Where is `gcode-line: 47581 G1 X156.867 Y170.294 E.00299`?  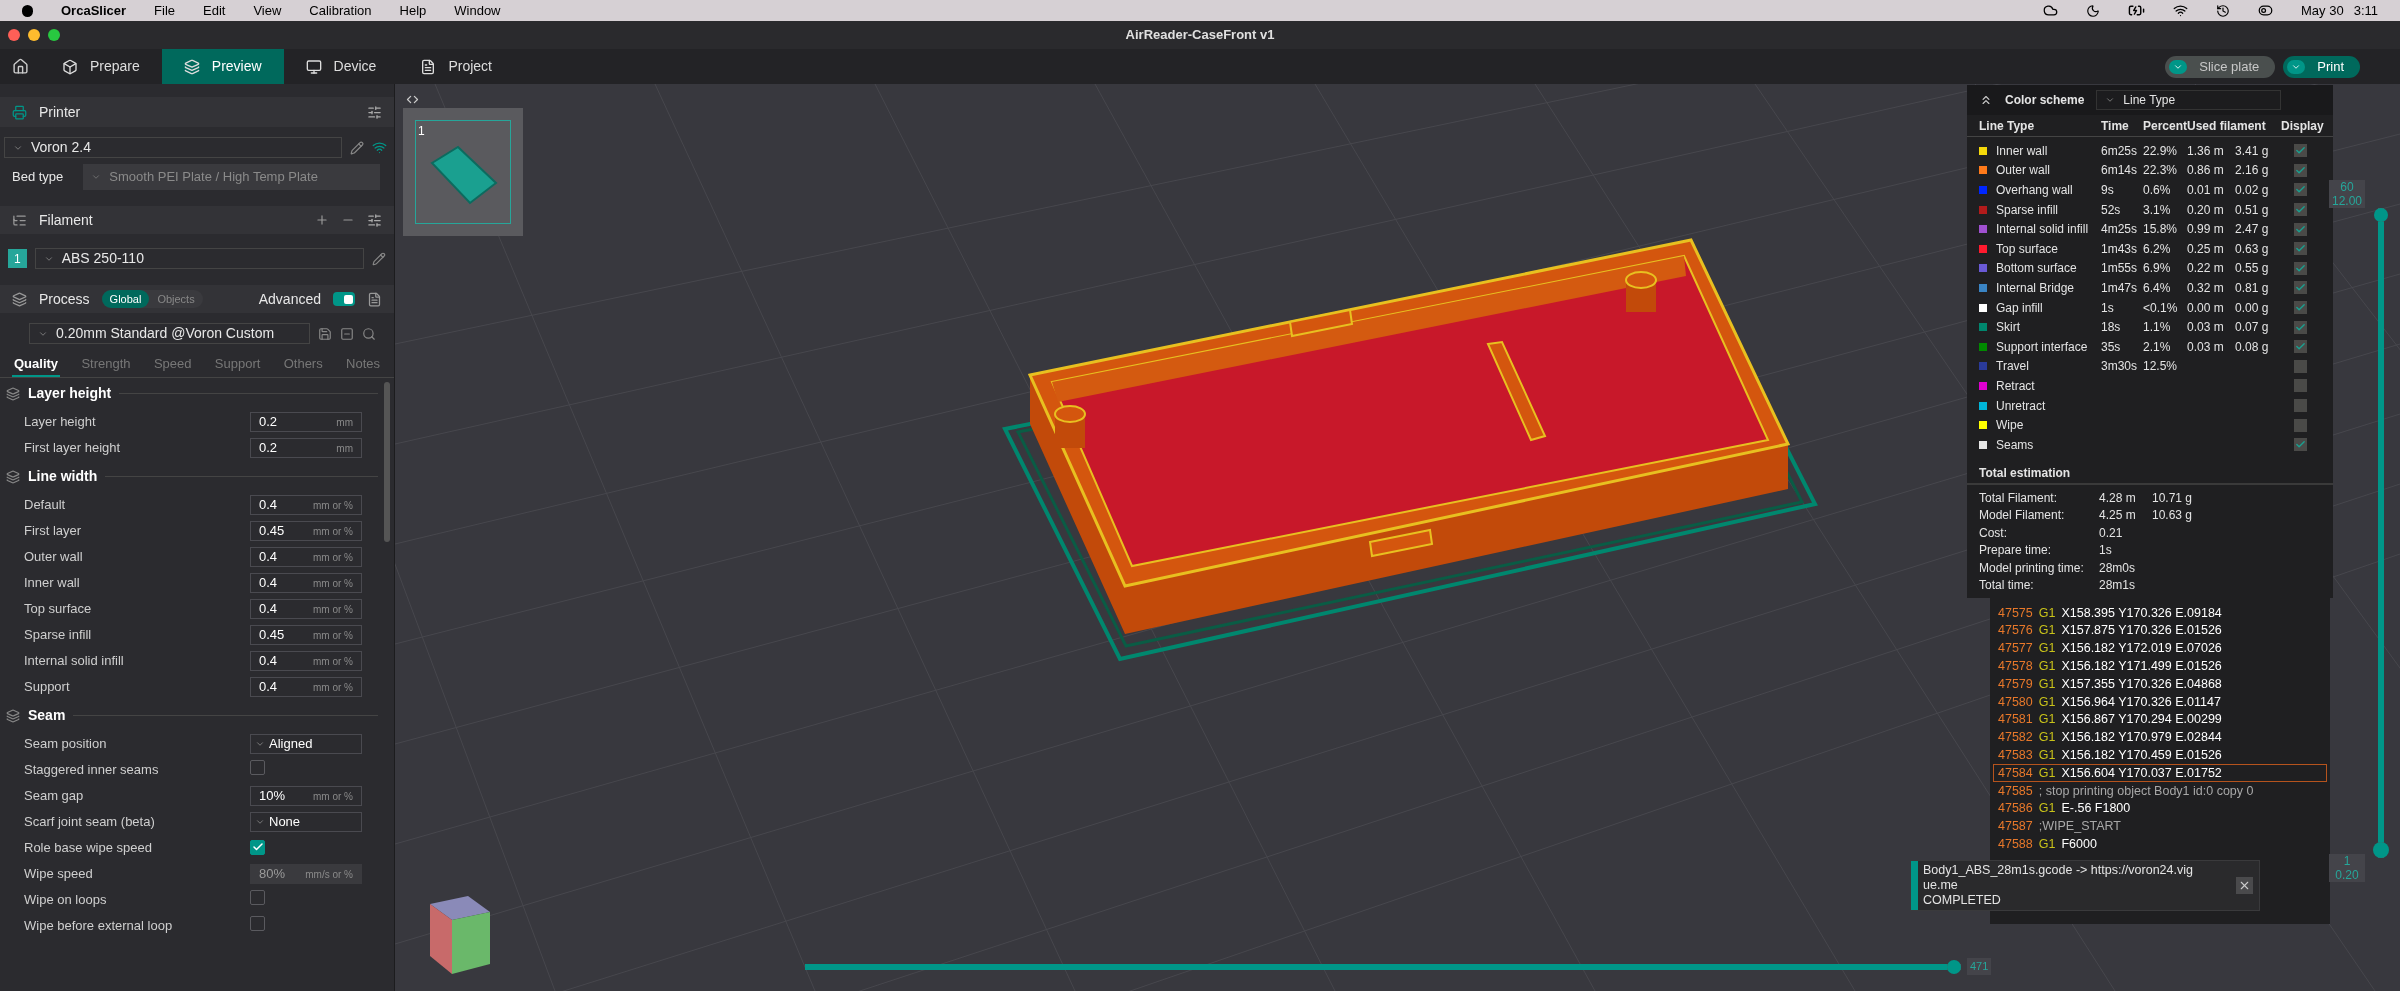
gcode-line: 47581 G1 X156.867 Y170.294 E.00299 is located at coordinates (2160, 719).